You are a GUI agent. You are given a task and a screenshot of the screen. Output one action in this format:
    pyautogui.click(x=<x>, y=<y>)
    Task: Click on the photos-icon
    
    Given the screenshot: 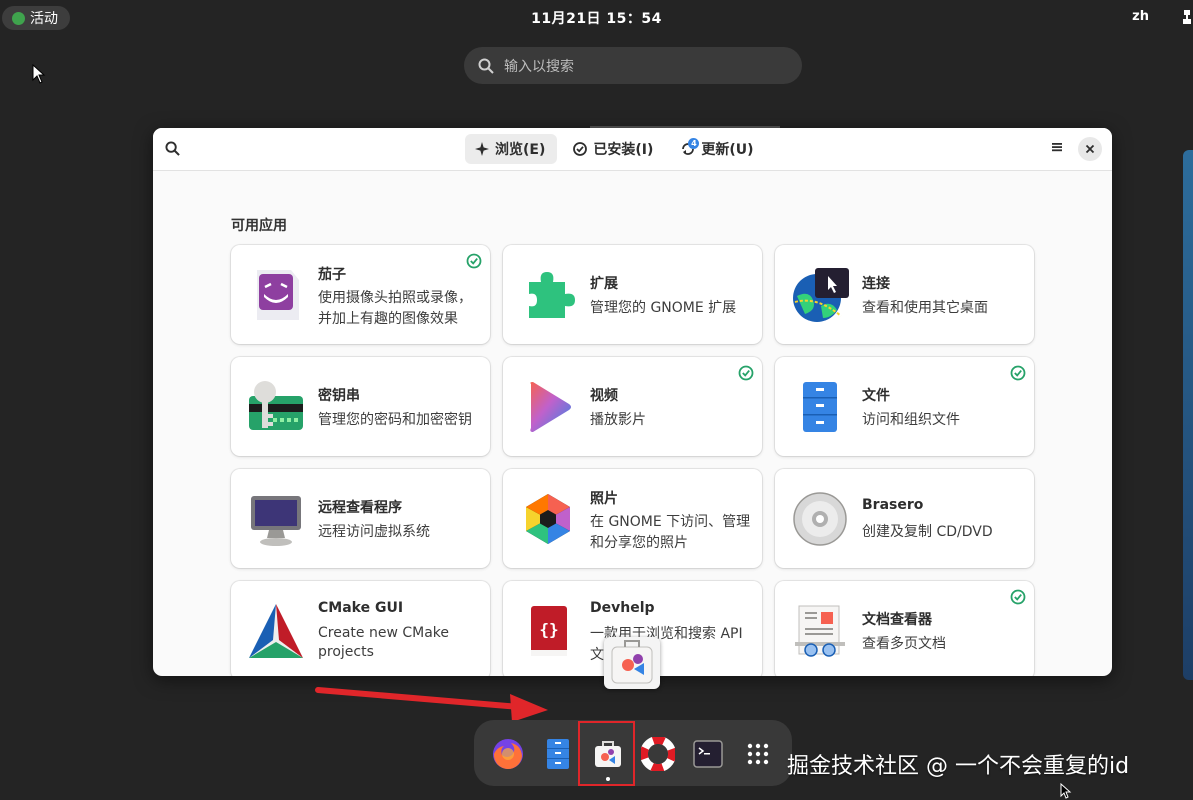 What is the action you would take?
    pyautogui.click(x=548, y=519)
    